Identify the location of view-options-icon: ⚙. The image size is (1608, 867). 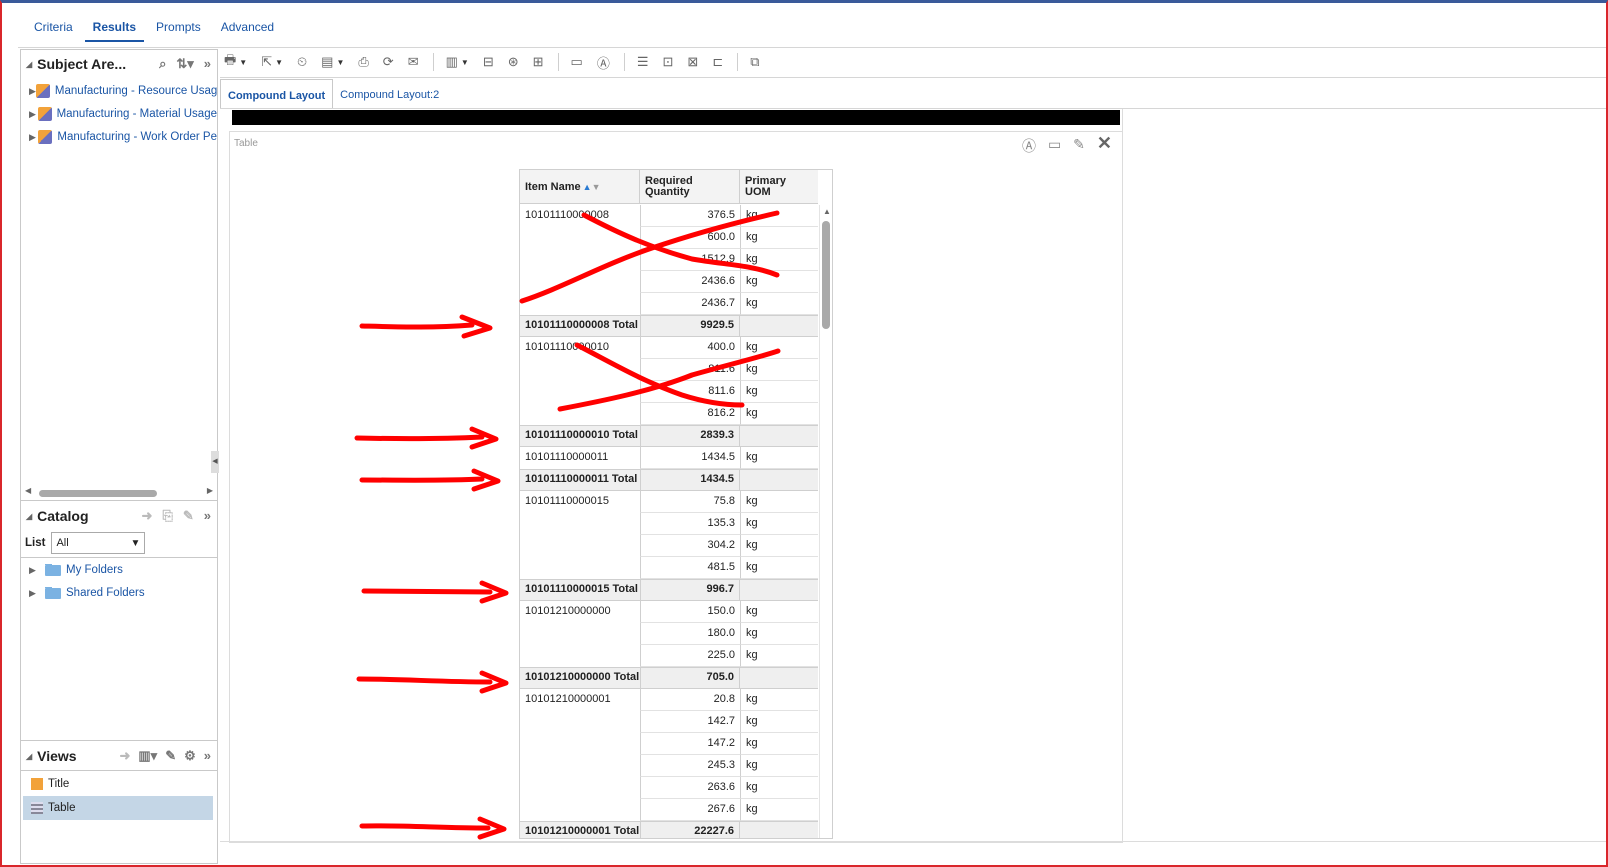
(190, 756).